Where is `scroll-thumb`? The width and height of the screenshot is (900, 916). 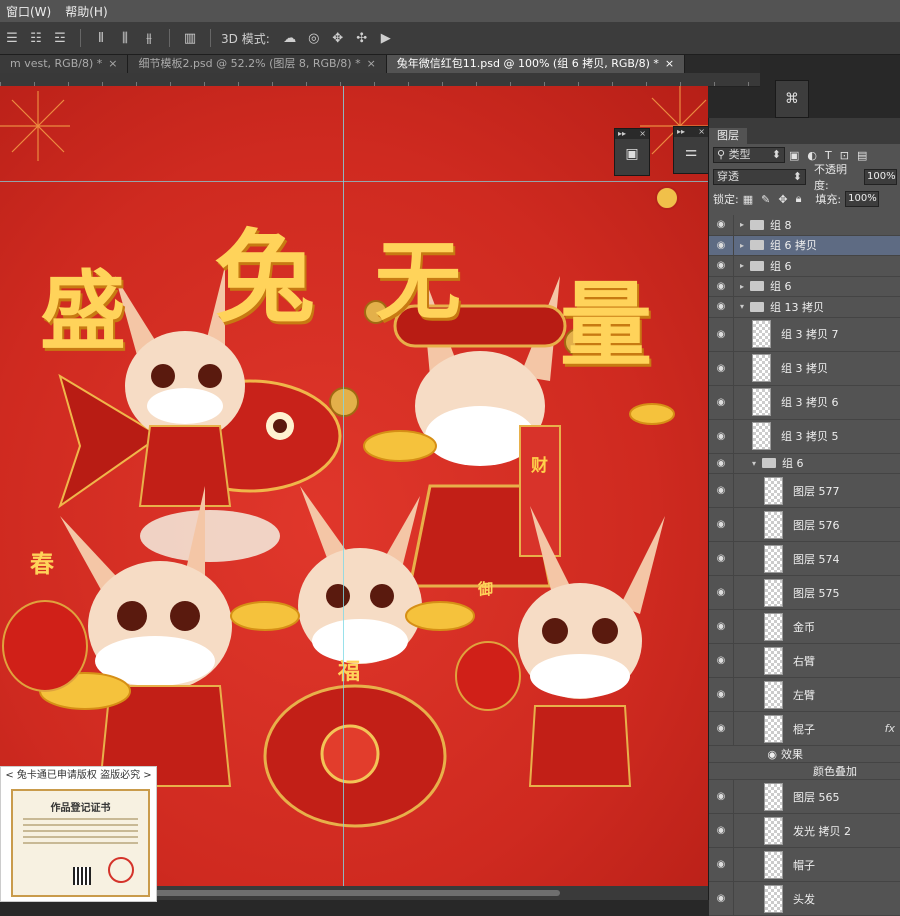
scroll-thumb is located at coordinates (355, 893).